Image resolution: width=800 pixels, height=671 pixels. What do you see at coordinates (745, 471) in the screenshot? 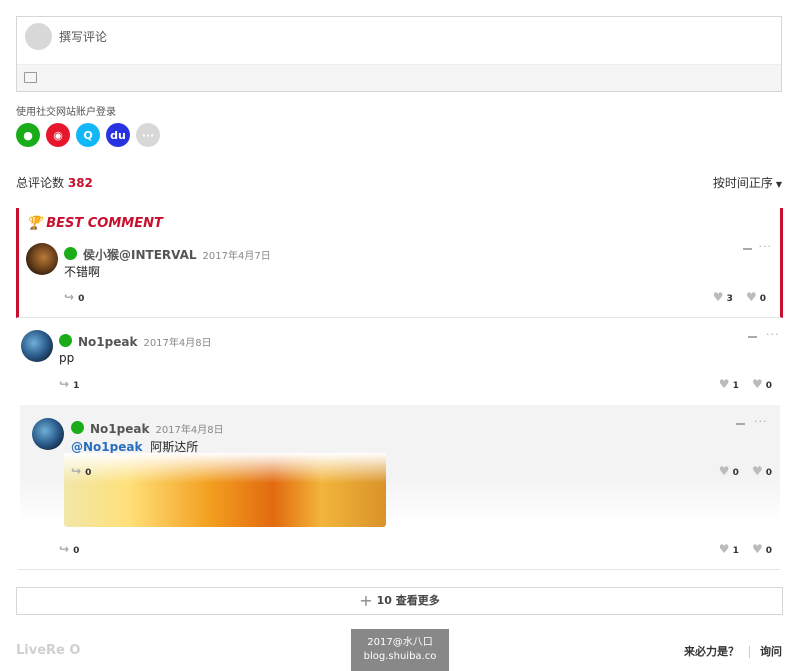
I see `reactions: ♥ 0 ♥ 0` at bounding box center [745, 471].